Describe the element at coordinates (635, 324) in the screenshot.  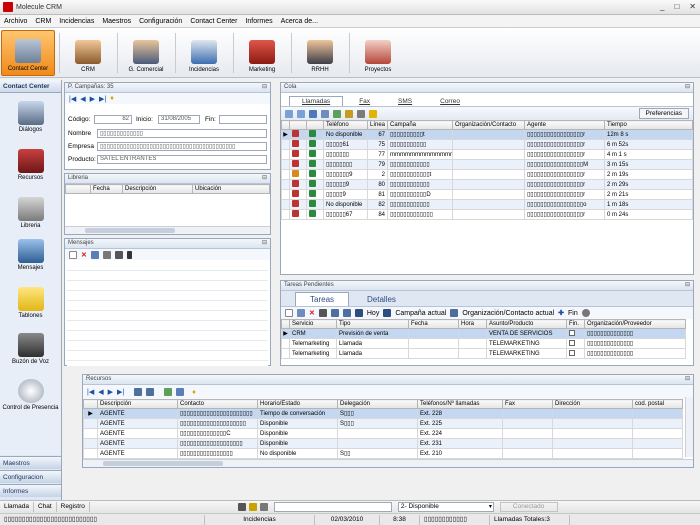
I see `col-org-proveedor: Organización/Proveedor` at that location.